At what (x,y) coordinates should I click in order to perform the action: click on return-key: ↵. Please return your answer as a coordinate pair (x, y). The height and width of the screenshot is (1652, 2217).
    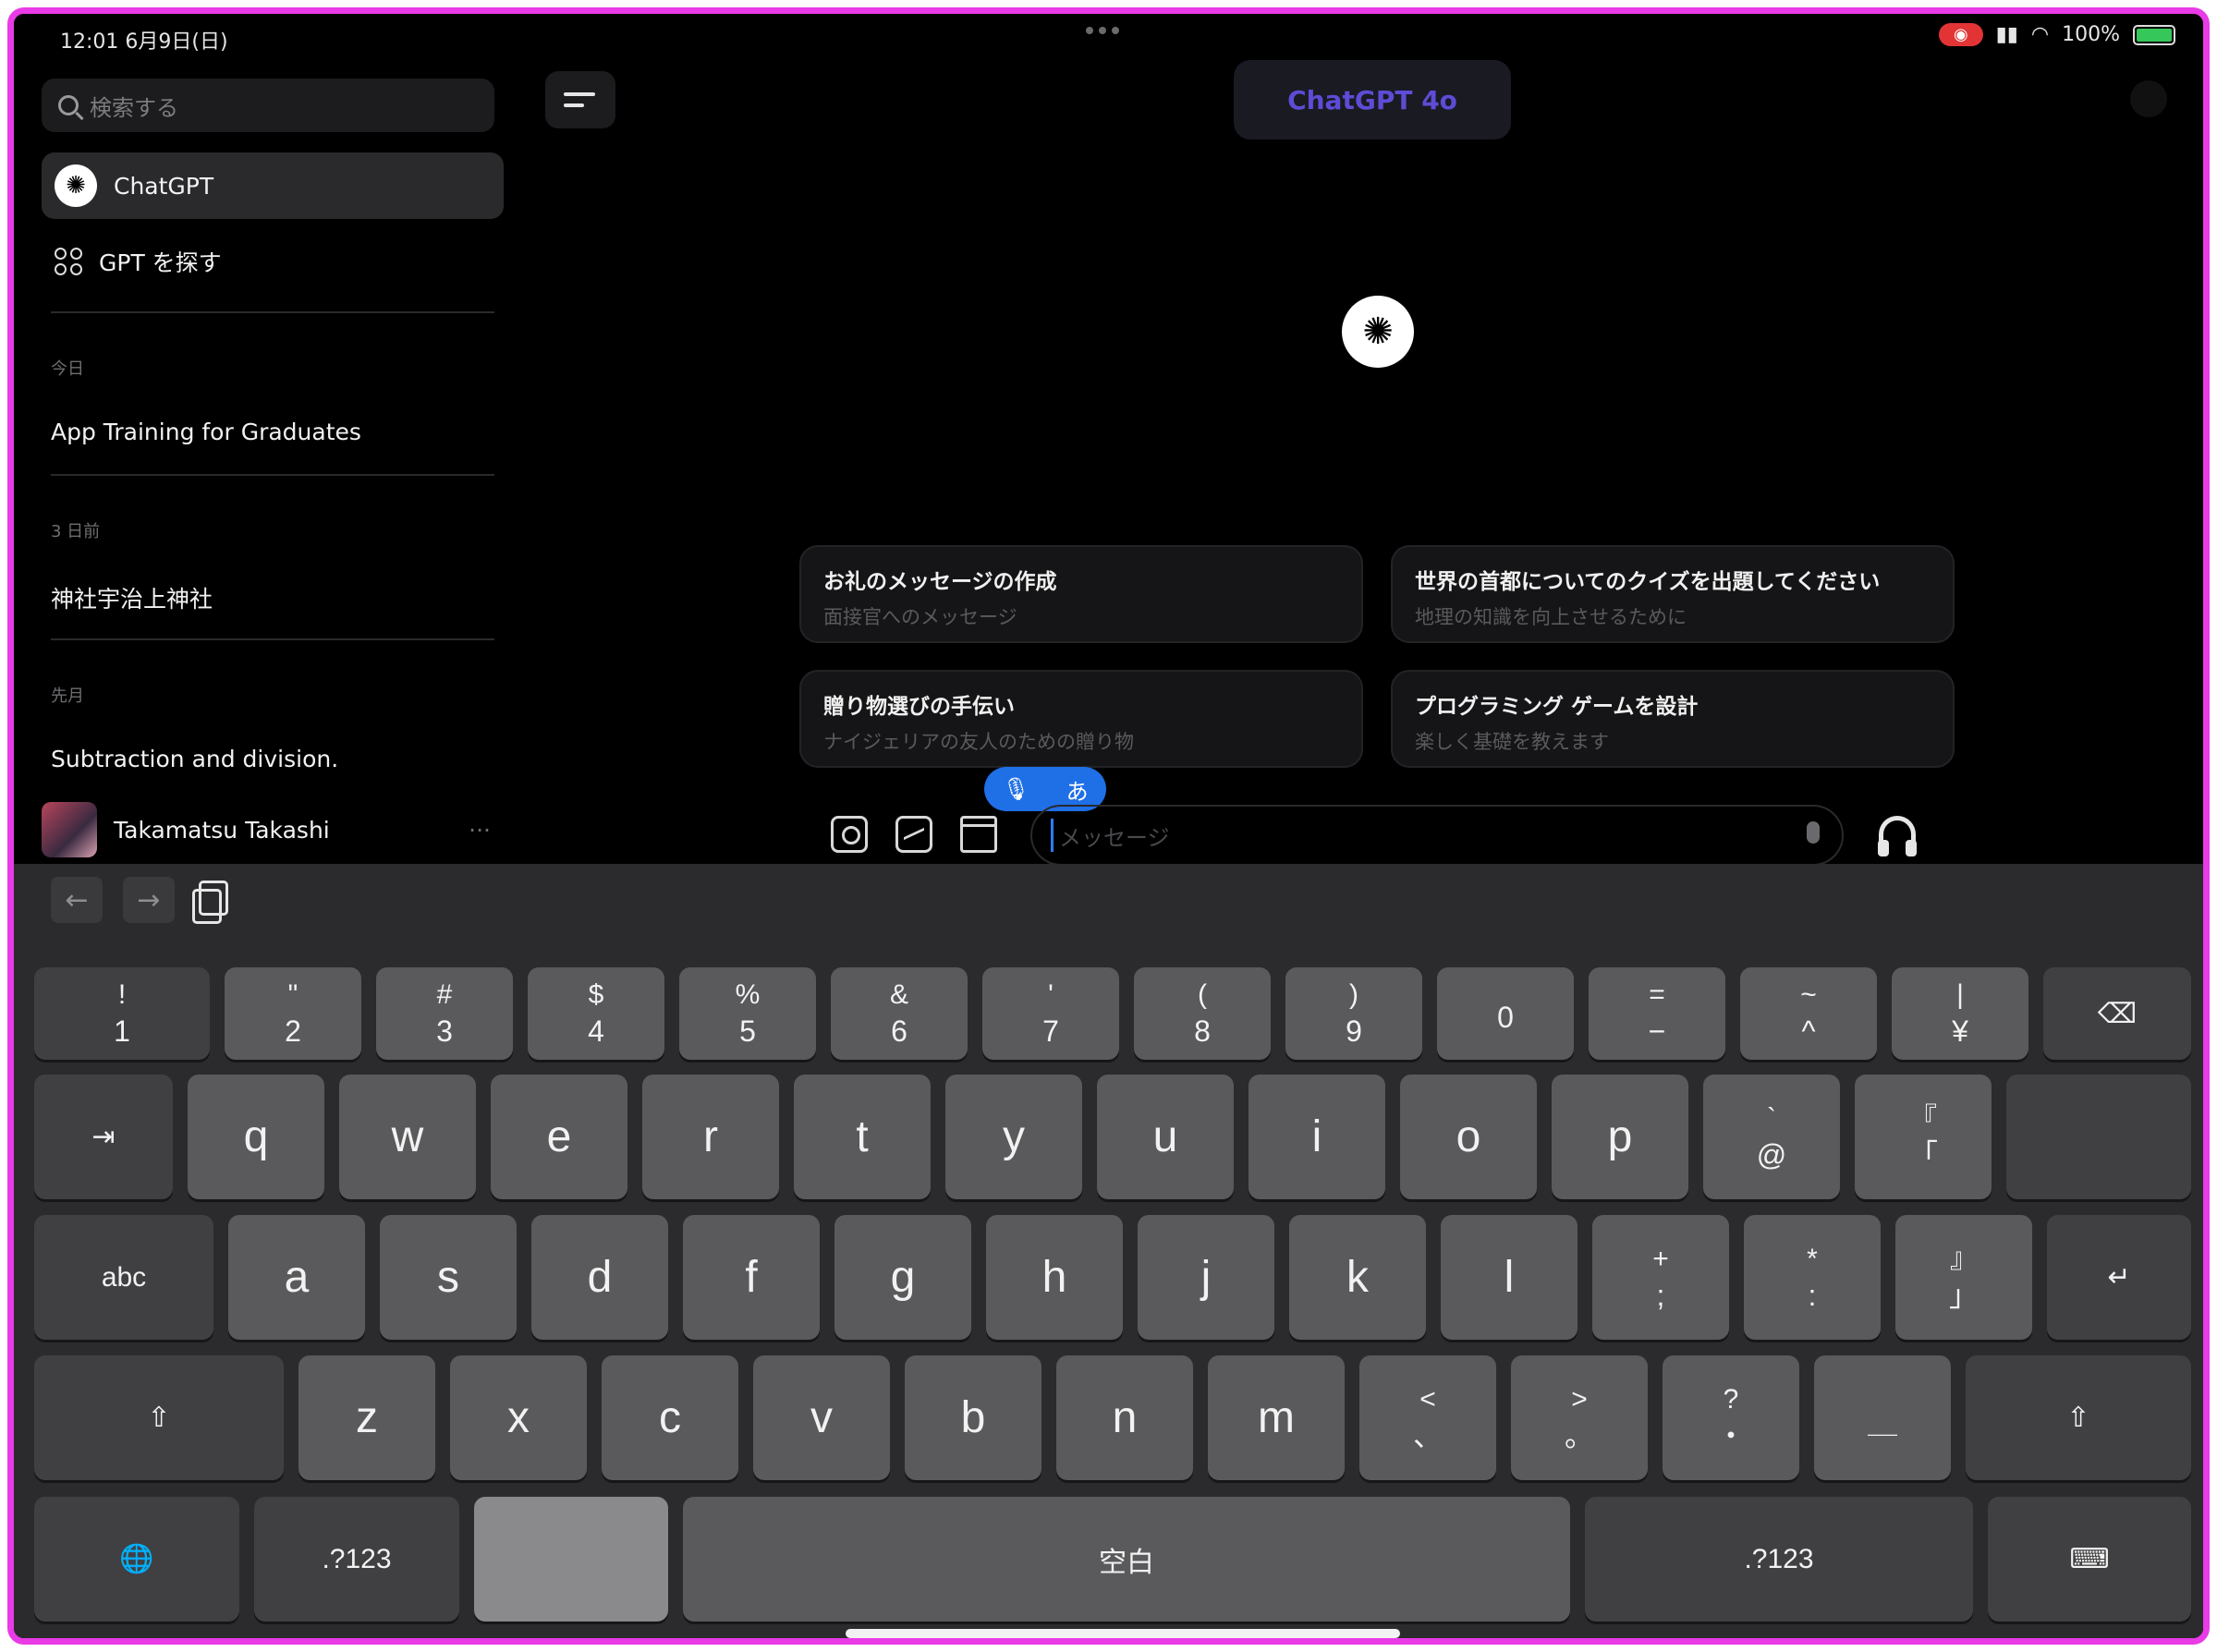
    Looking at the image, I should click on (2119, 1277).